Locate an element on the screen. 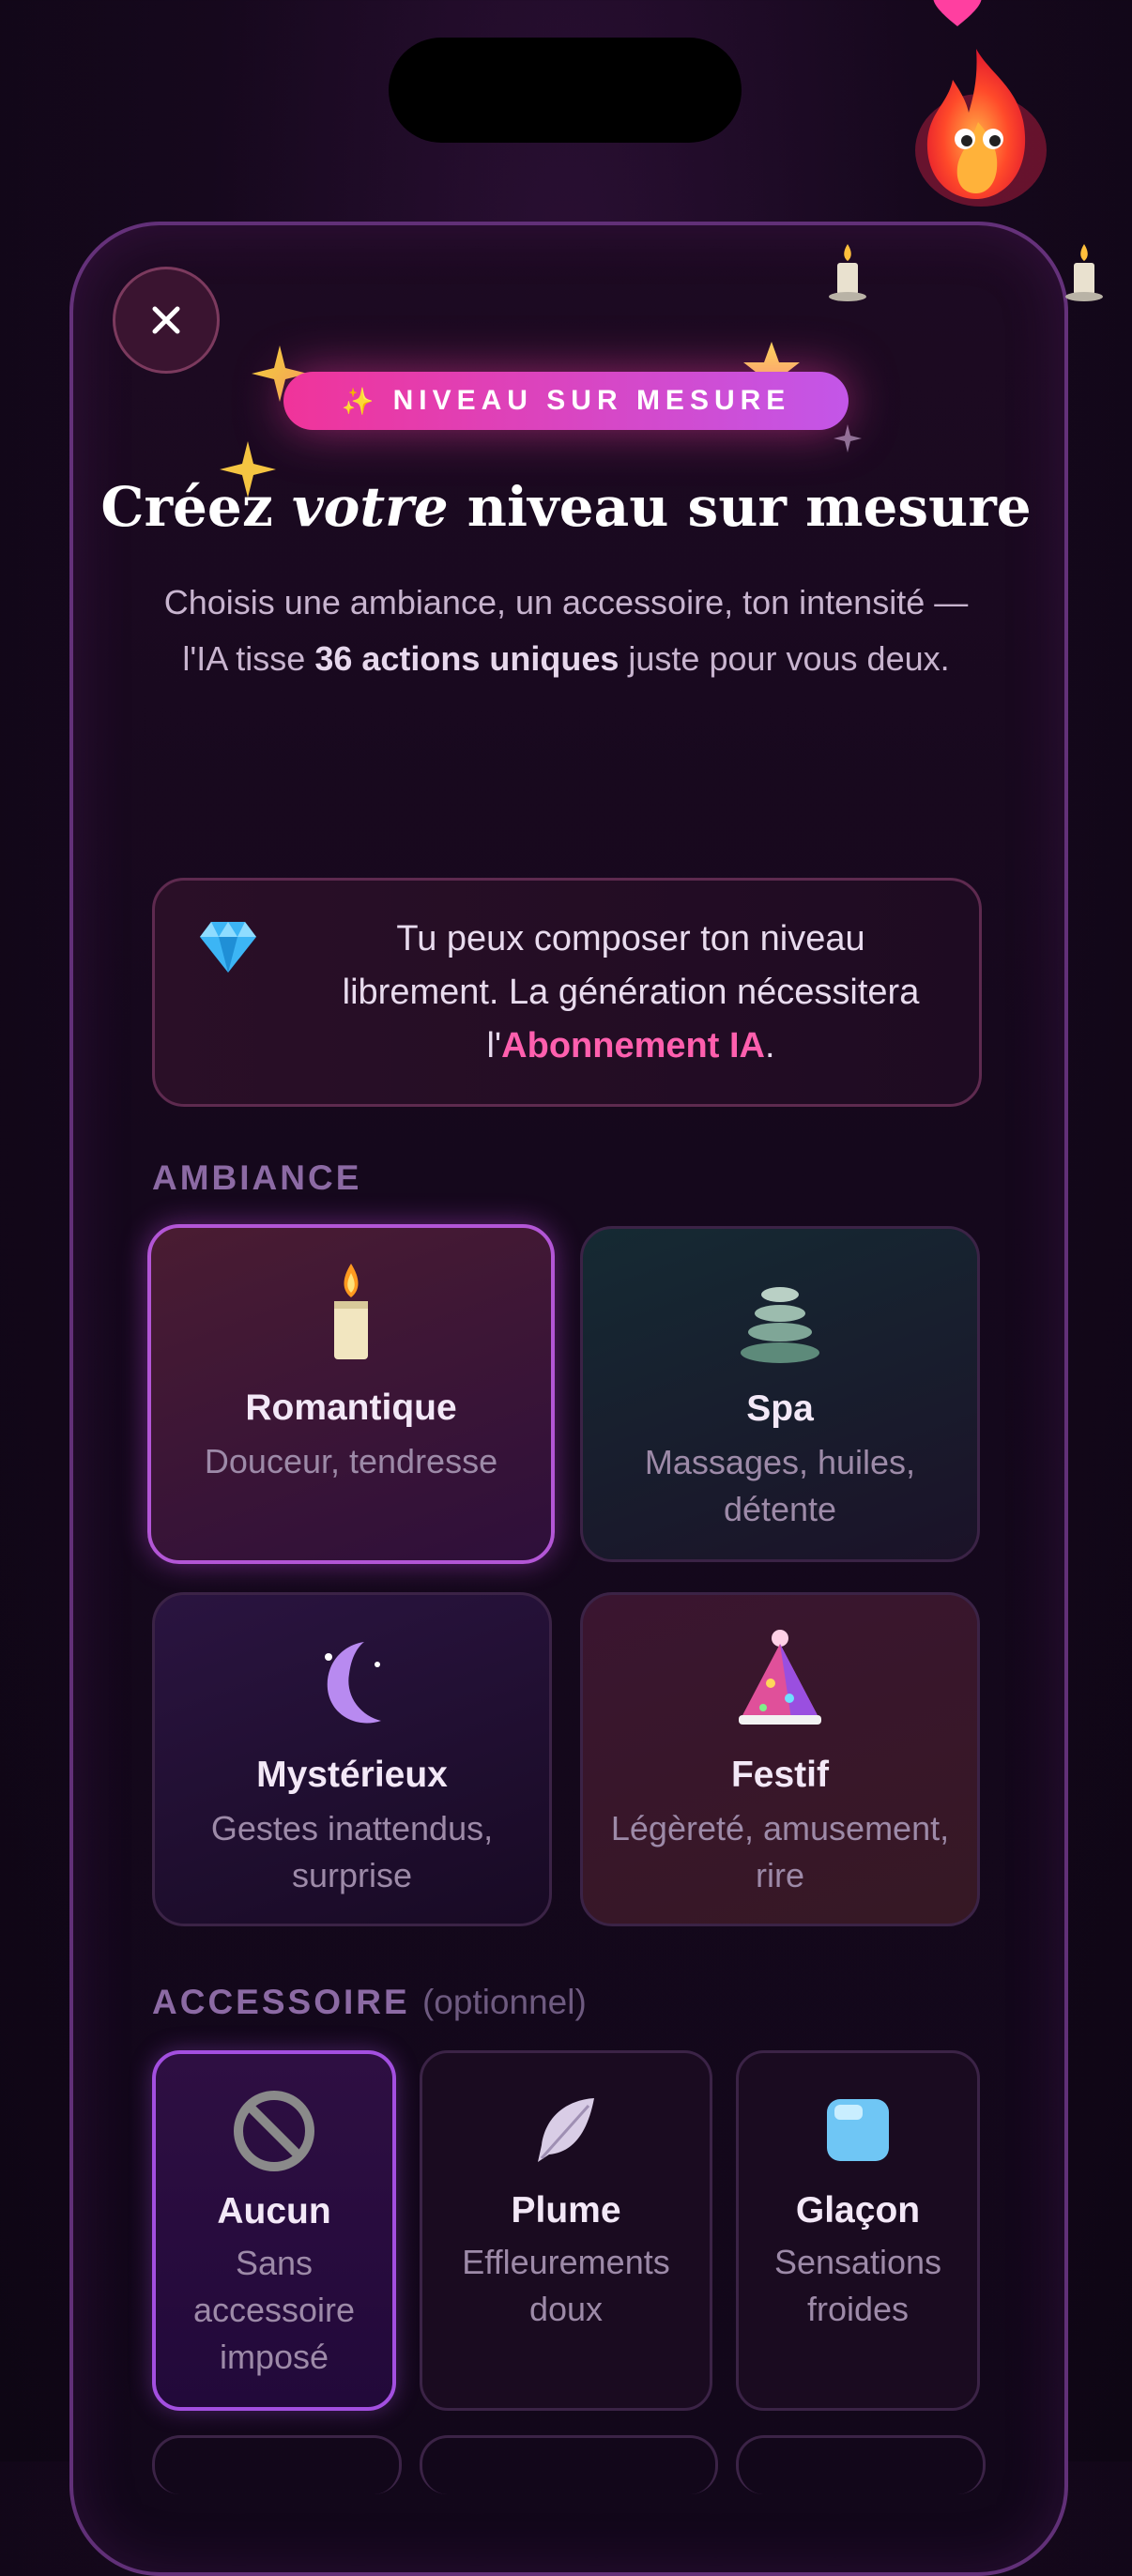  tile-title: Mystérieux is located at coordinates (352, 1775).